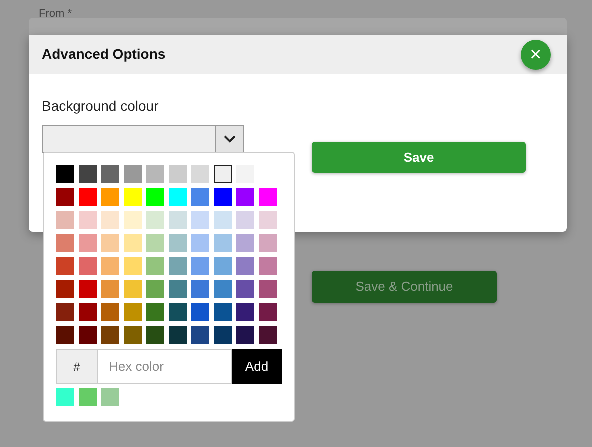 This screenshot has height=447, width=592. I want to click on add-button: Add, so click(257, 366).